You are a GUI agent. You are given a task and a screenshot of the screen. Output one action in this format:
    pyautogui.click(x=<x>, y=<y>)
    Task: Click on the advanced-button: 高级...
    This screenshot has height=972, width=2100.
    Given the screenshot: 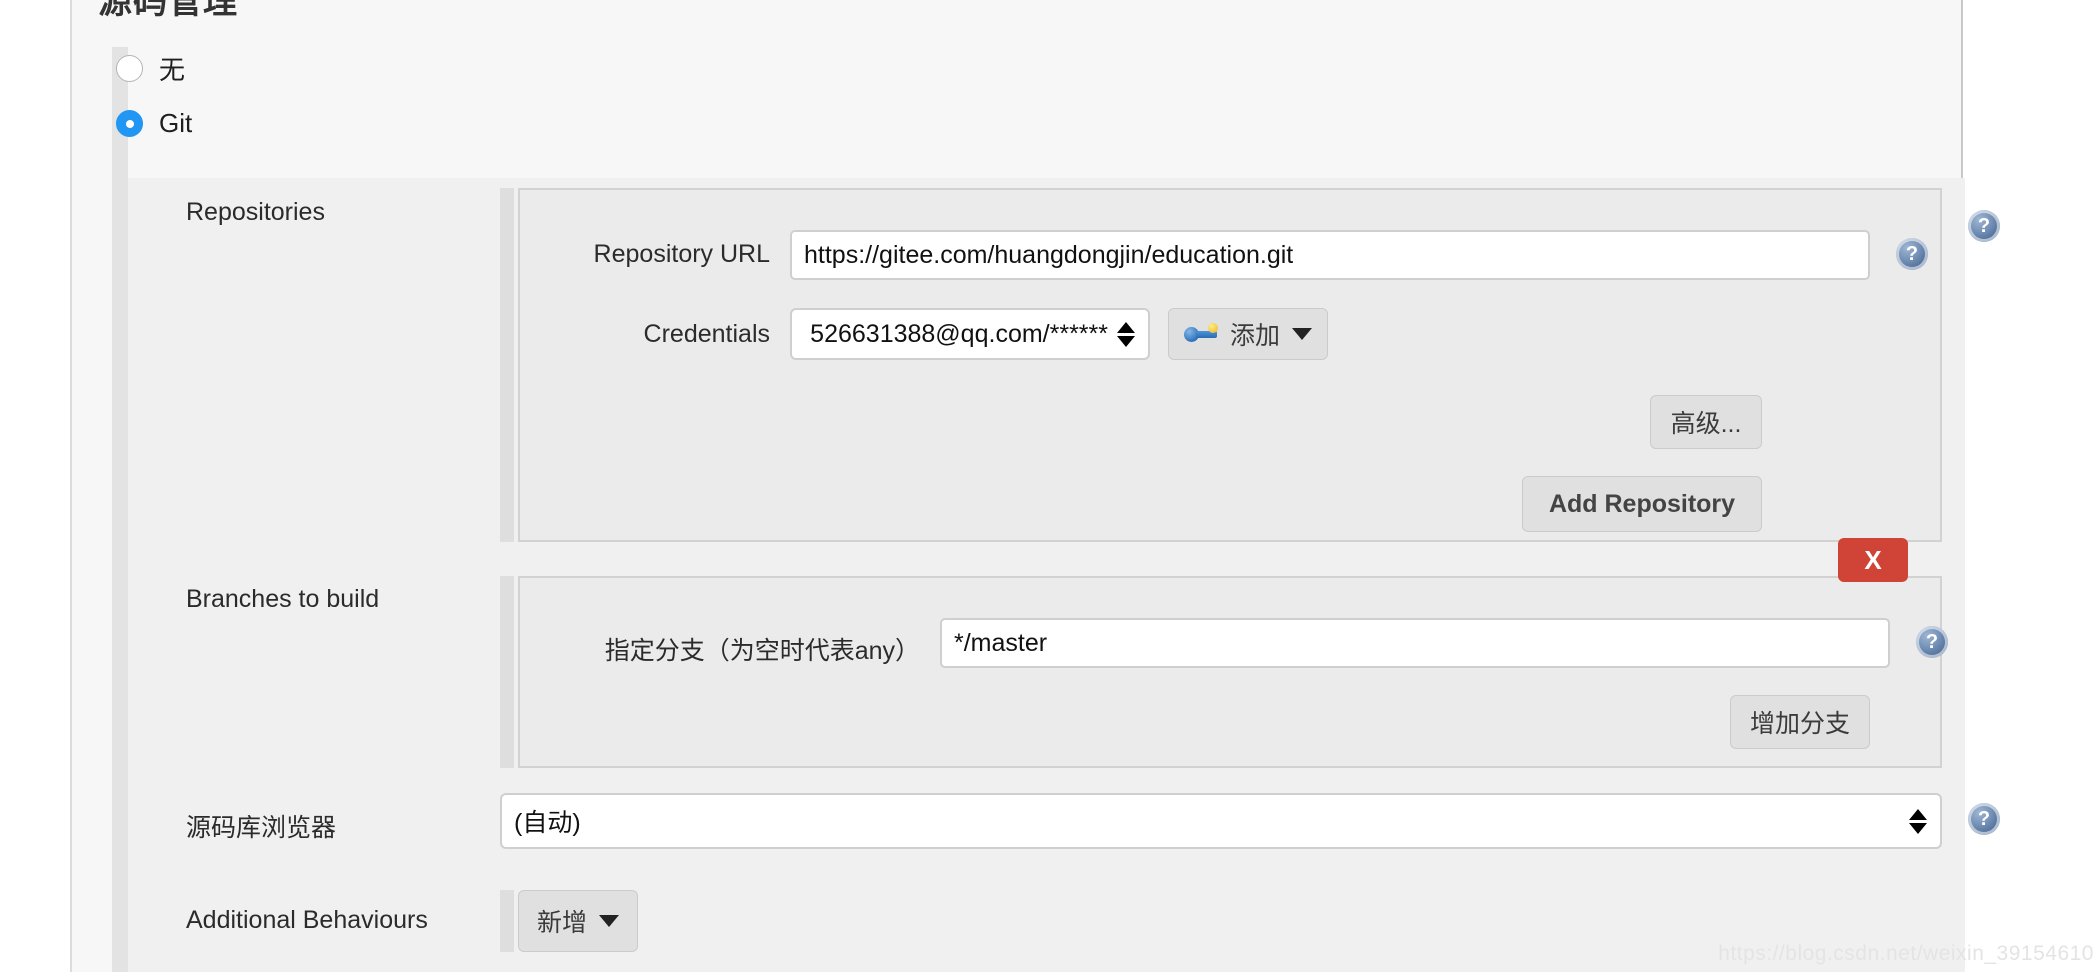 What is the action you would take?
    pyautogui.click(x=1706, y=422)
    